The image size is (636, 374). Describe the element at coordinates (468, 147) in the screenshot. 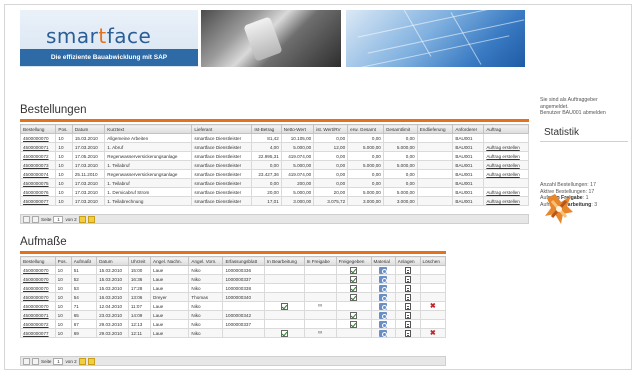

I see `table-cell: BAU001` at that location.